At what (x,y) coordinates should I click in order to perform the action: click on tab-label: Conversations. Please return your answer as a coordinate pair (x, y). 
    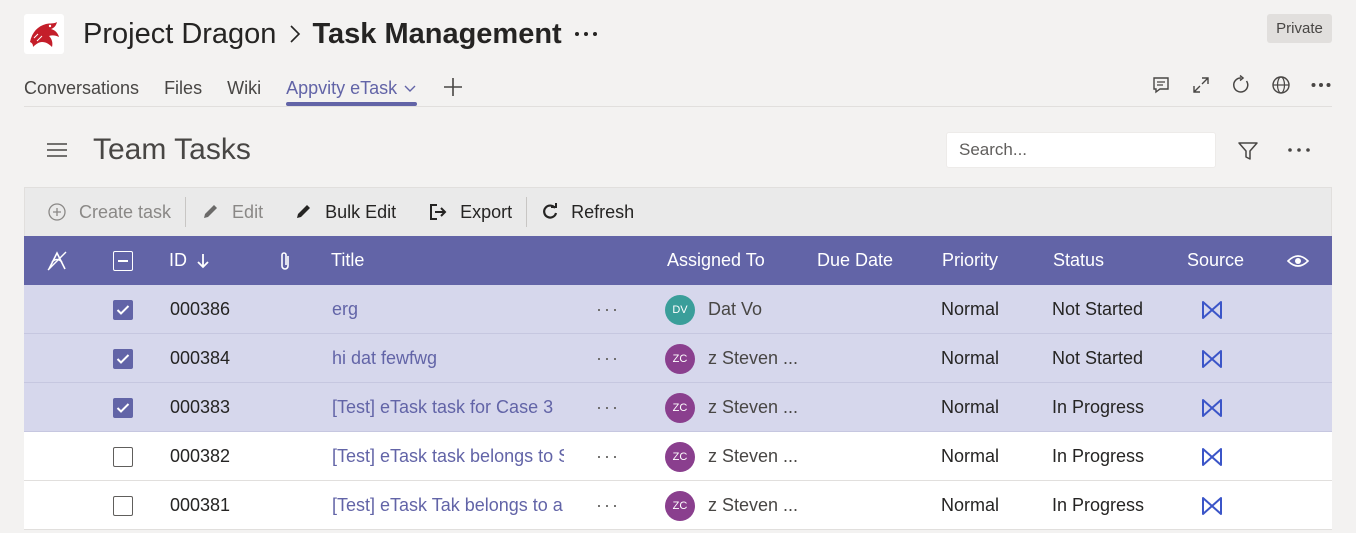
    Looking at the image, I should click on (82, 88).